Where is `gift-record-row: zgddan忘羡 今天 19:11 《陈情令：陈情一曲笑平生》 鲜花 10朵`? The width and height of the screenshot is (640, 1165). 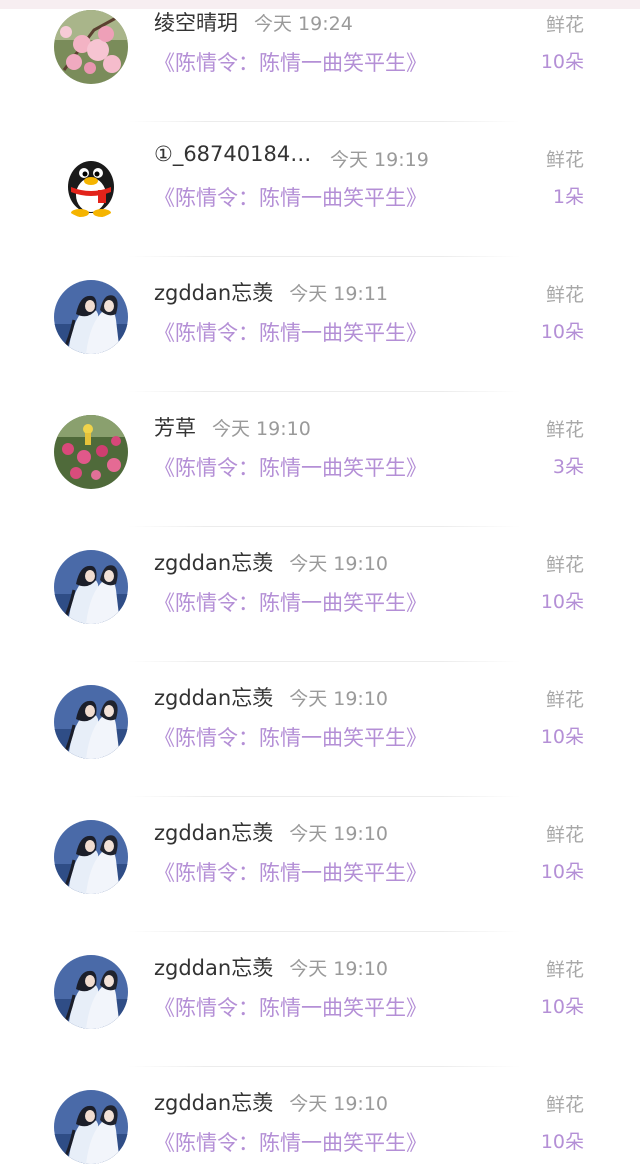
gift-record-row: zgddan忘羡 今天 19:11 《陈情令：陈情一曲笑平生》 鲜花 10朵 is located at coordinates (320, 324).